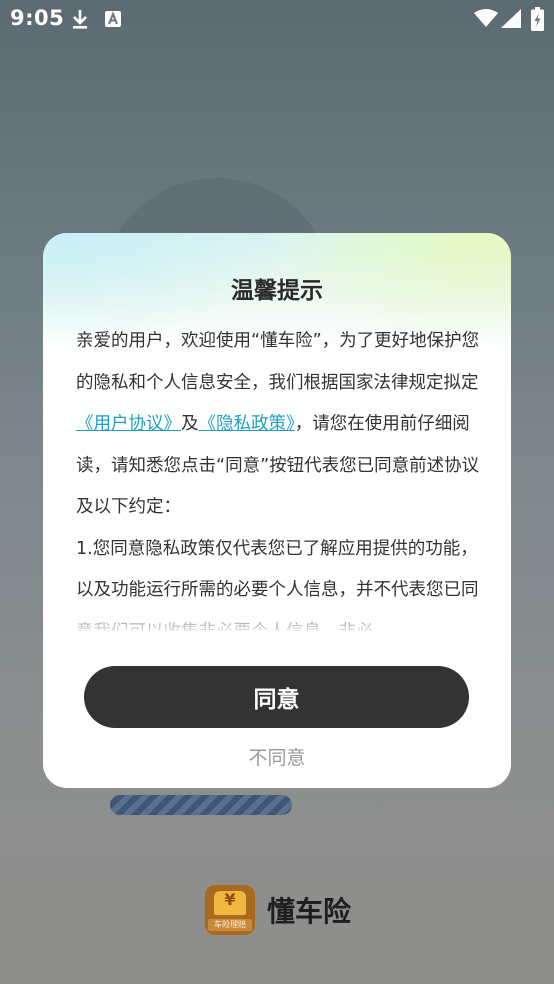  Describe the element at coordinates (201, 805) in the screenshot. I see `loading-progress-bar` at that location.